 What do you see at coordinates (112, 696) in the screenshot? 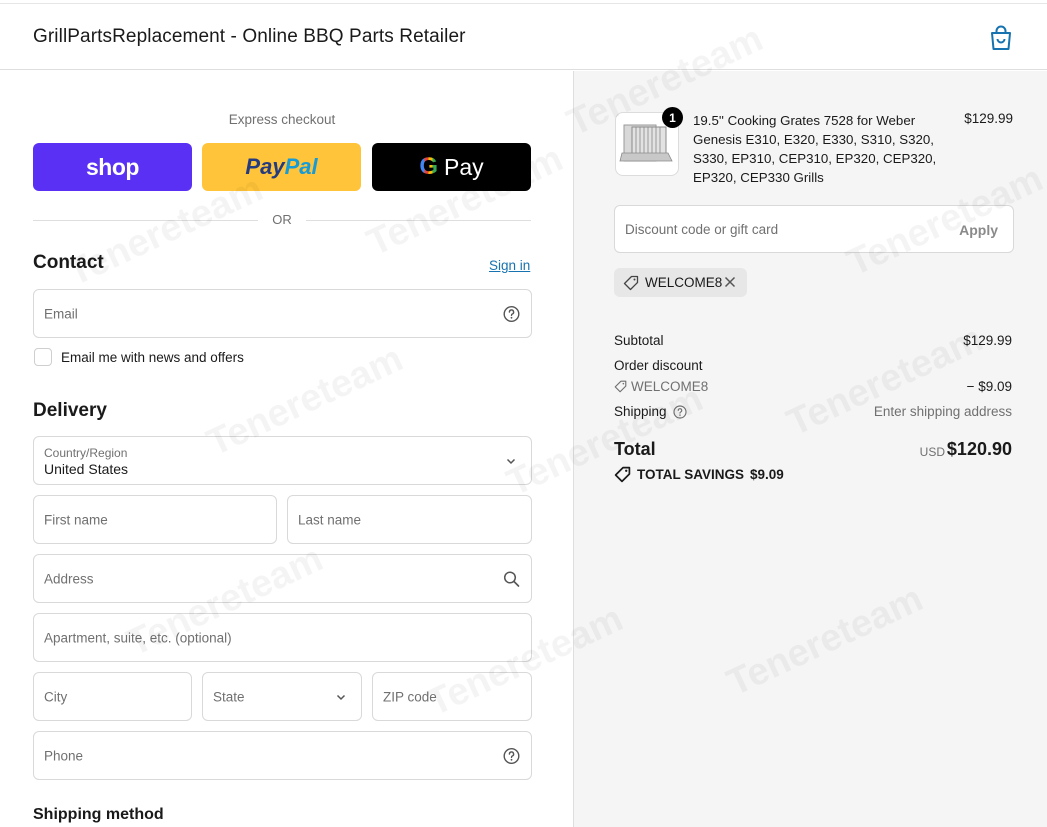
I see `city-field: City` at bounding box center [112, 696].